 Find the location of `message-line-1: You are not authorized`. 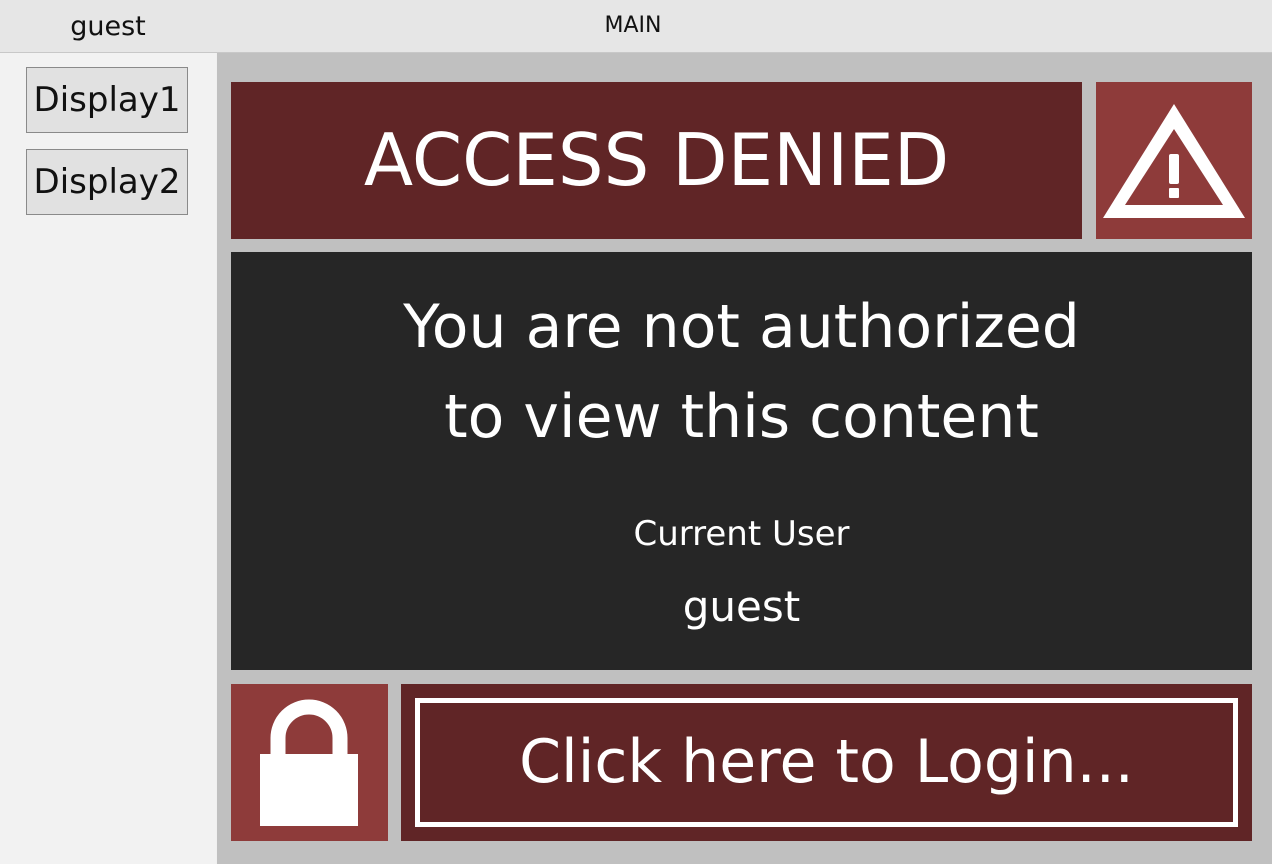

message-line-1: You are not authorized is located at coordinates (741, 327).